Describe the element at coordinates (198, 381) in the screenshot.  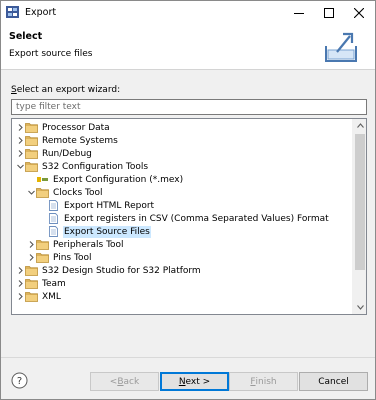
I see `next-button-text: ext >` at that location.